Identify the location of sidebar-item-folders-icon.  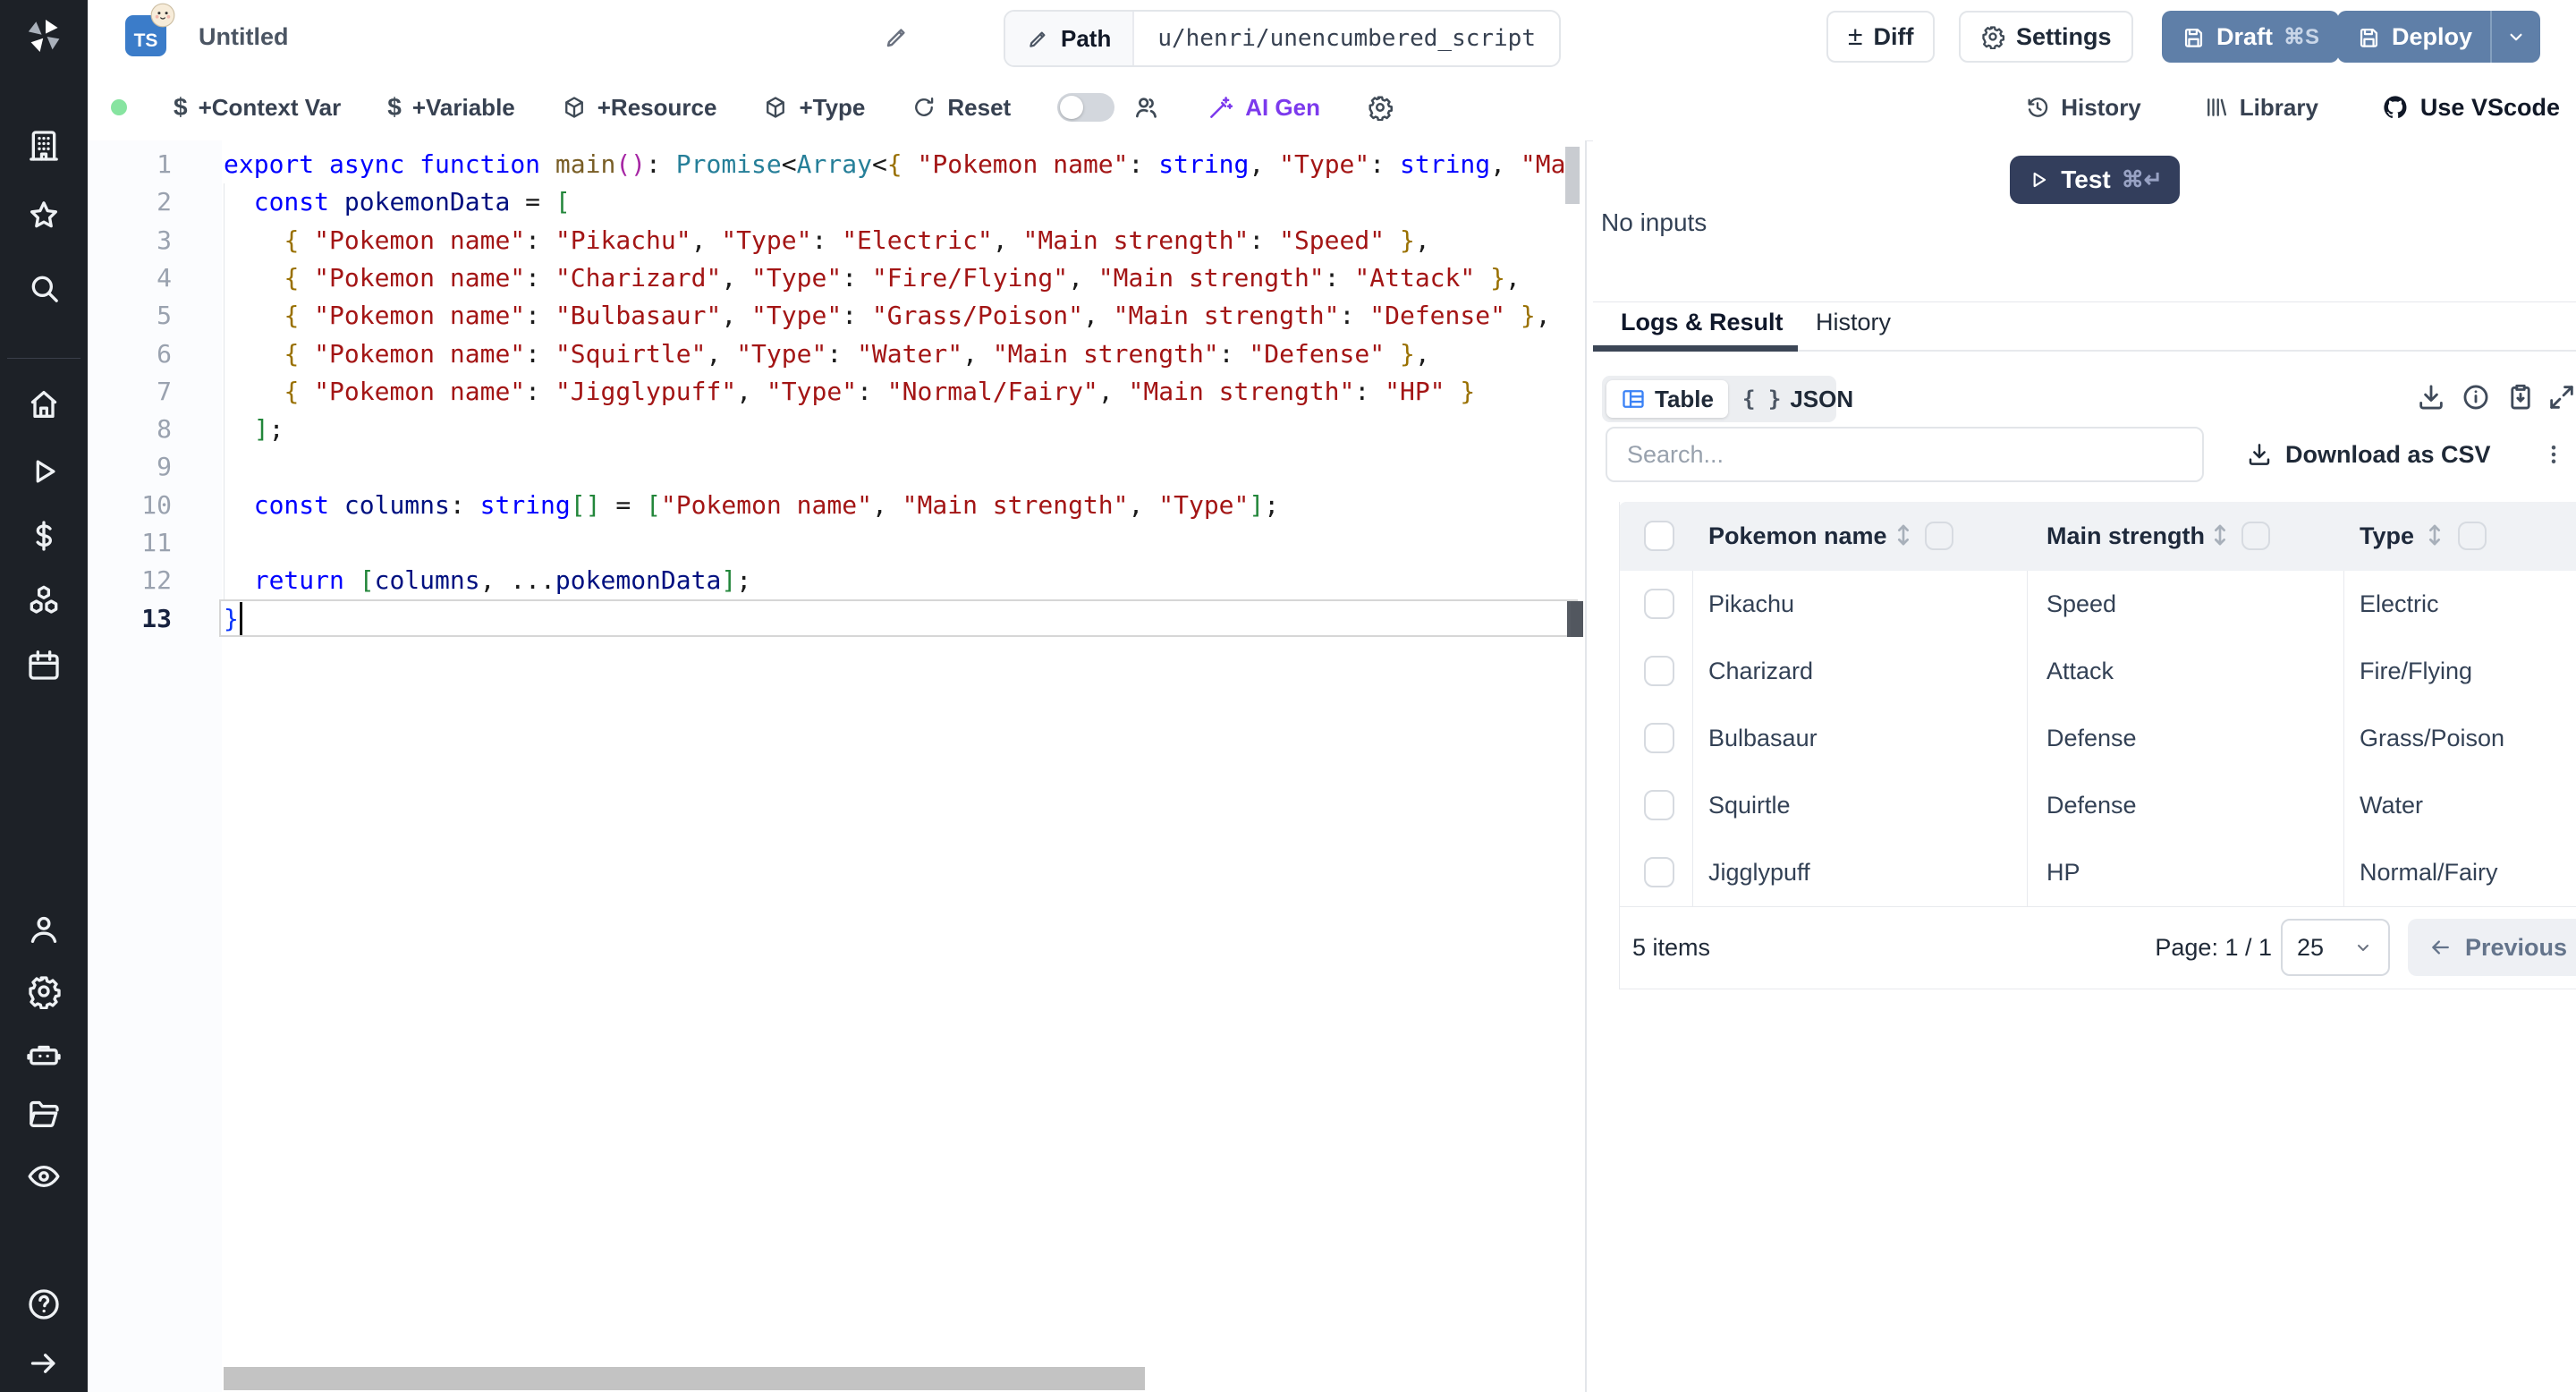
(44, 1113).